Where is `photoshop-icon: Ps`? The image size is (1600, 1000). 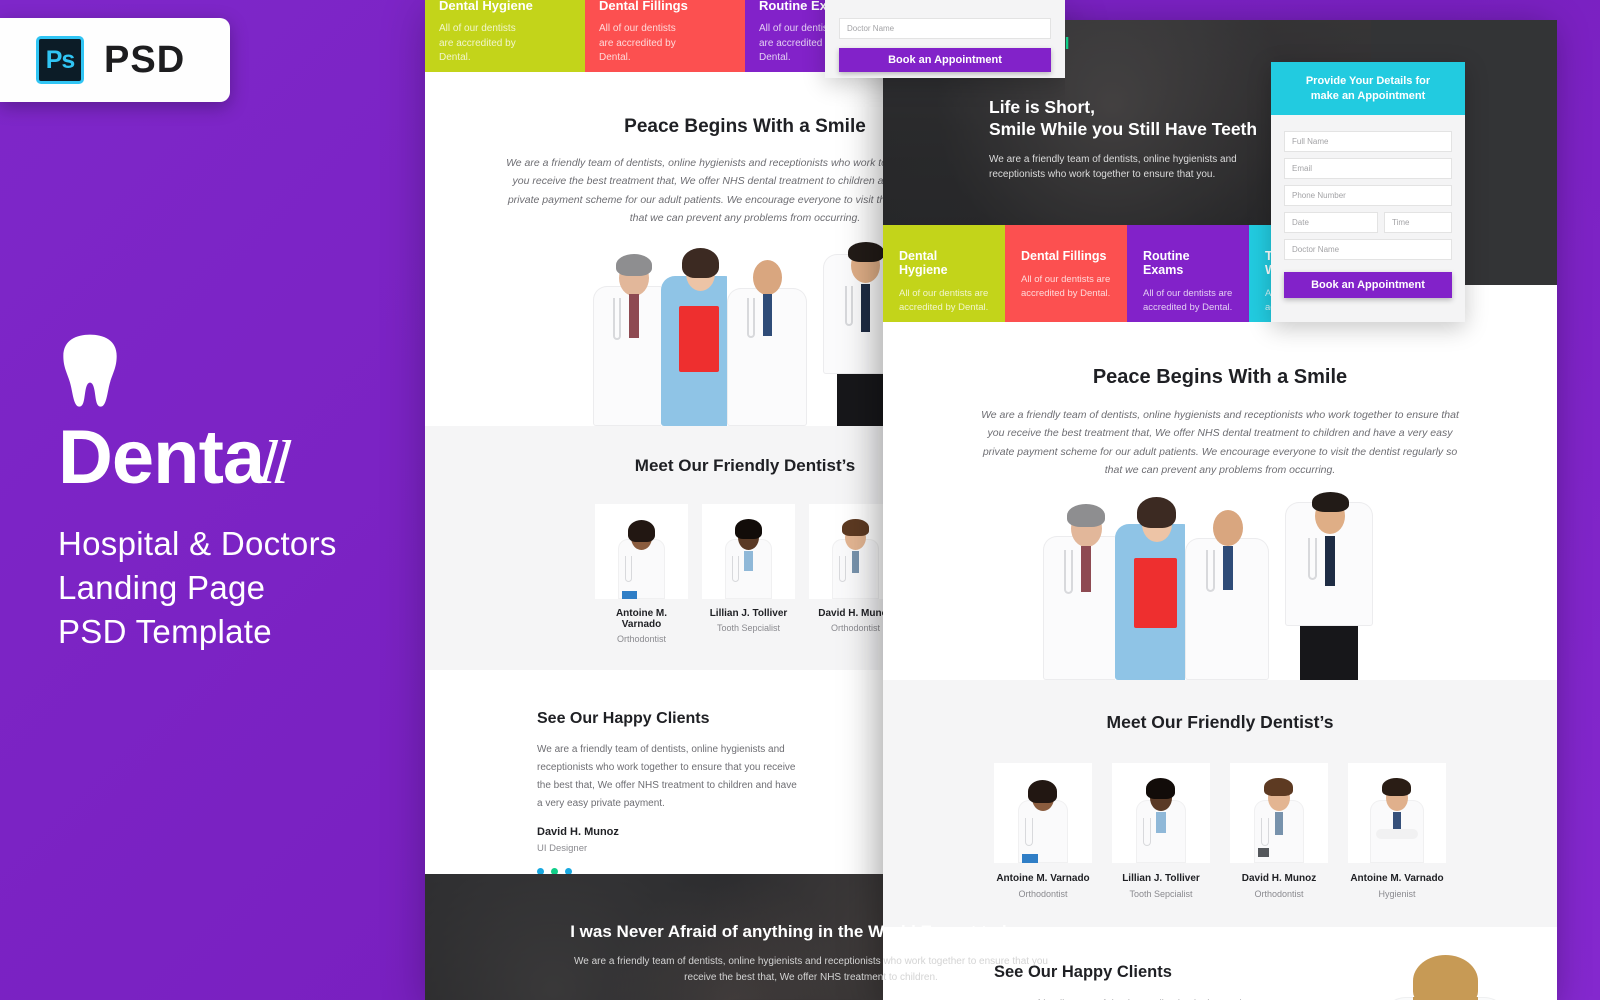 photoshop-icon: Ps is located at coordinates (60, 60).